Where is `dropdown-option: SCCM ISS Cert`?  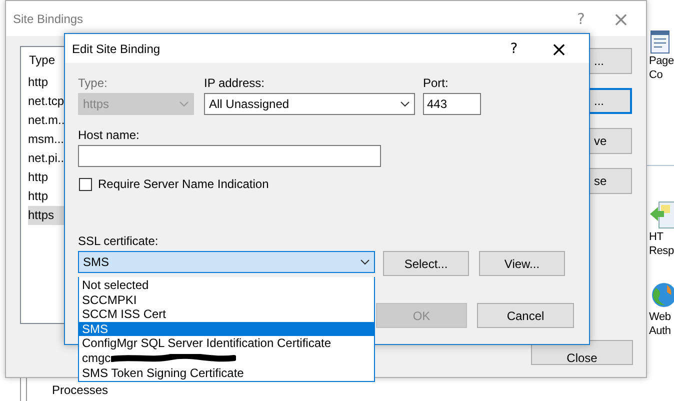 dropdown-option: SCCM ISS Cert is located at coordinates (226, 314).